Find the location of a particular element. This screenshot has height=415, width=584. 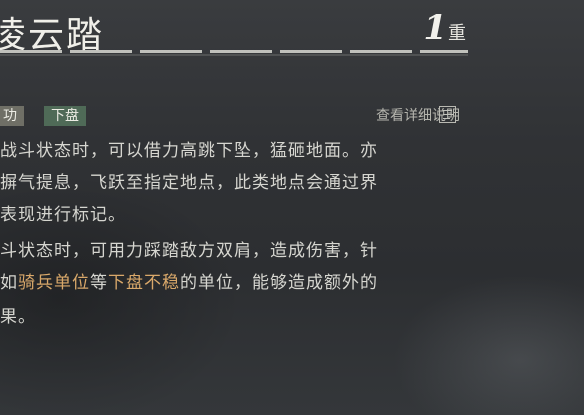

skill-level-unit: 重 is located at coordinates (457, 33).